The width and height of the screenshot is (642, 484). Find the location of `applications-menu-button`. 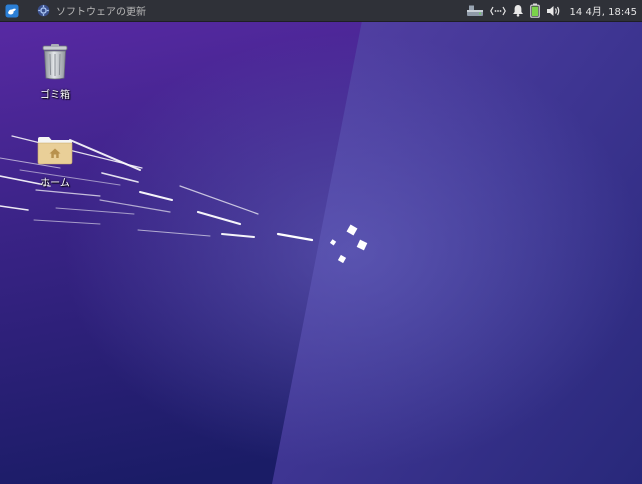

applications-menu-button is located at coordinates (12, 11).